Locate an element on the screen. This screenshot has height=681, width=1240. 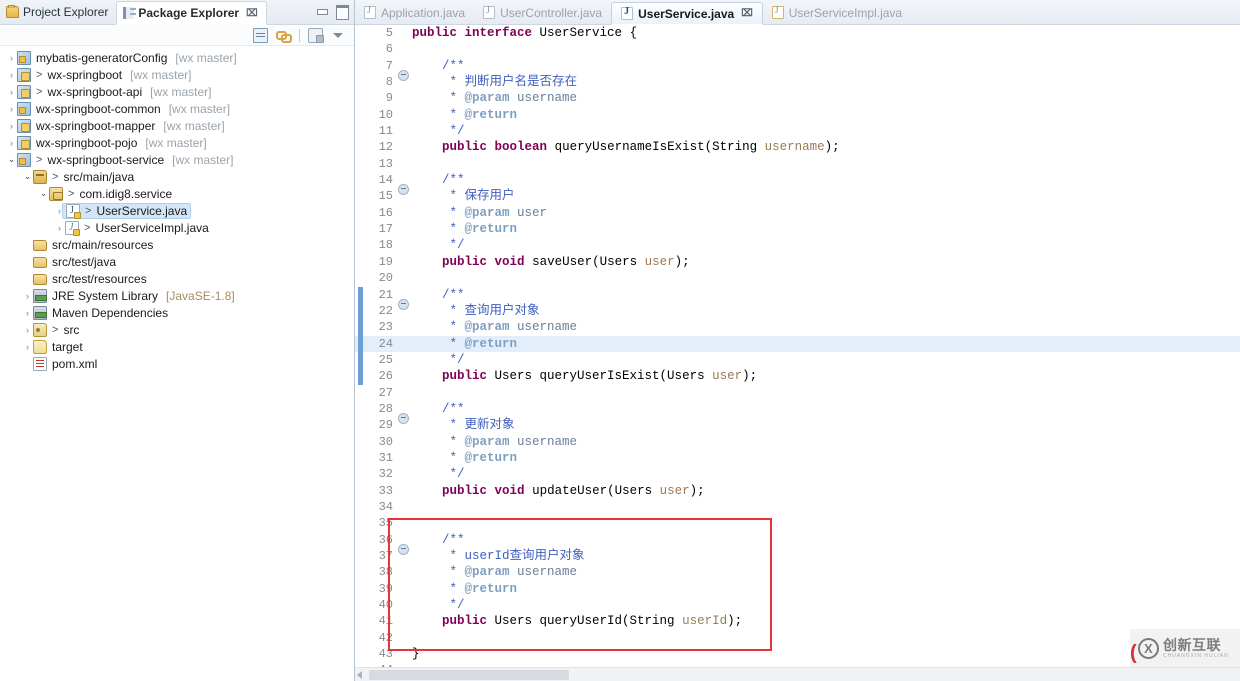
horizontal-scrollbar is located at coordinates (797, 674).